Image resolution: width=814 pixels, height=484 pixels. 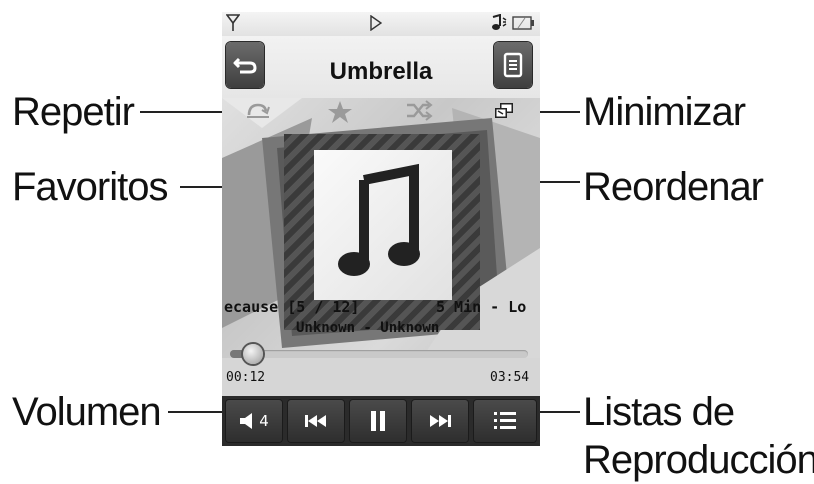 What do you see at coordinates (698, 460) in the screenshot?
I see `callout-playlists-line2: Reproducción` at bounding box center [698, 460].